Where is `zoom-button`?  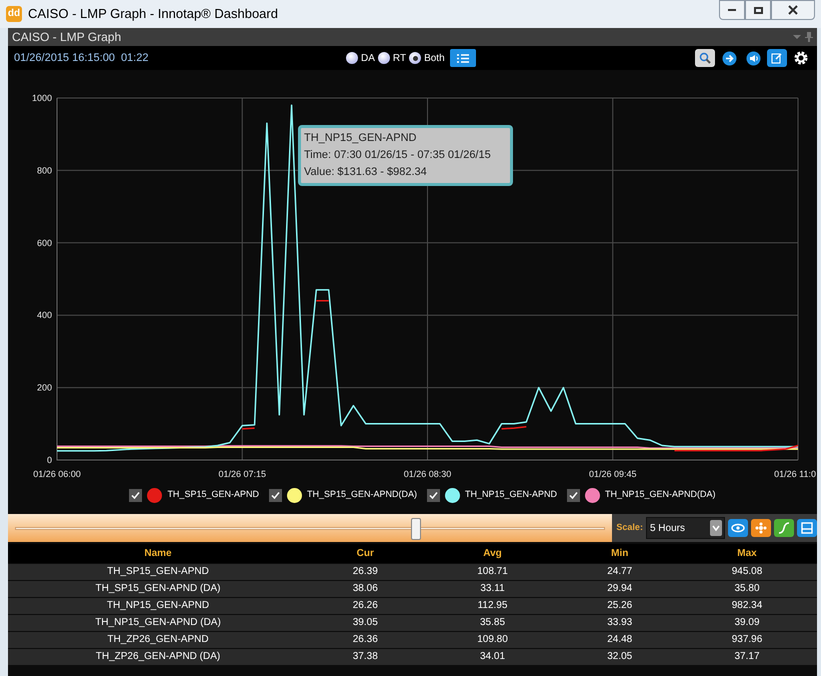 zoom-button is located at coordinates (705, 58).